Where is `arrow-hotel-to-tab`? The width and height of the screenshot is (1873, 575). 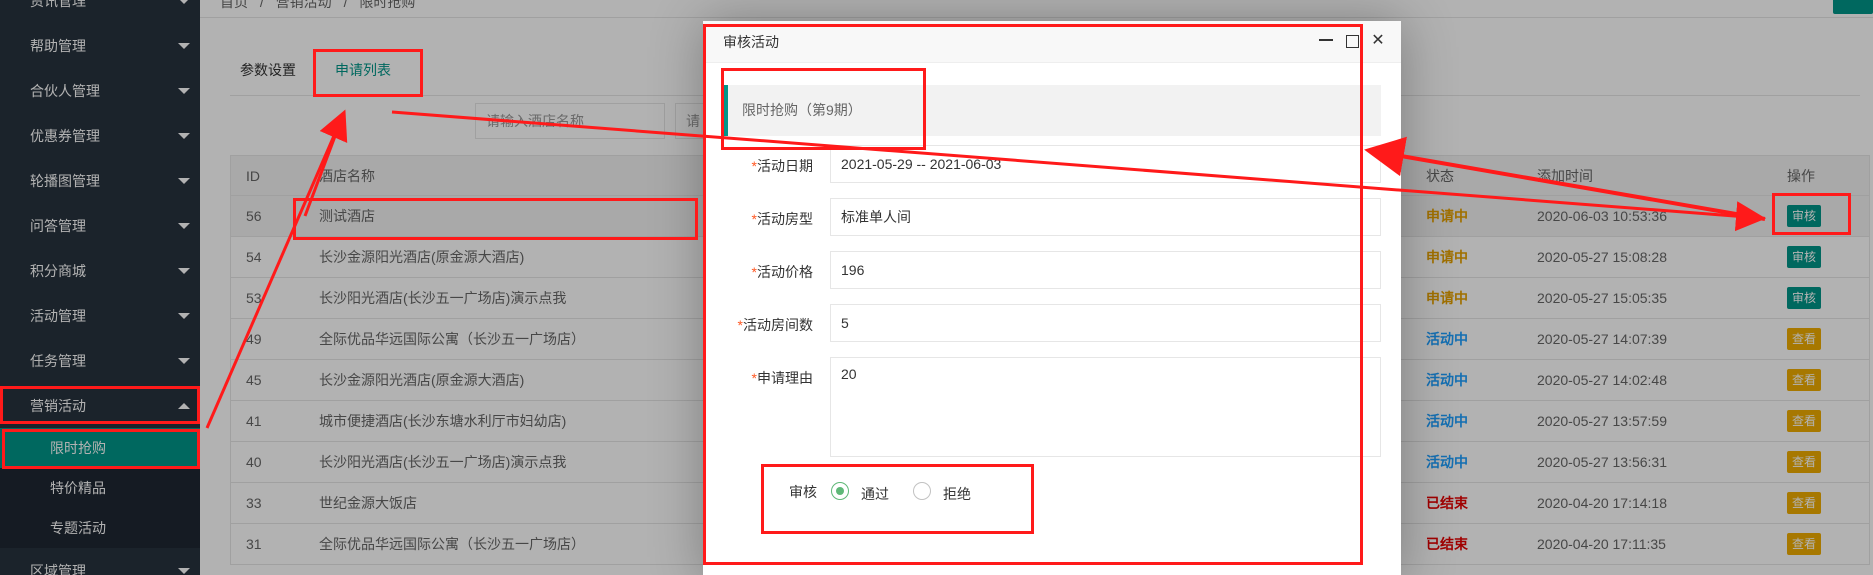
arrow-hotel-to-tab is located at coordinates (324, 165).